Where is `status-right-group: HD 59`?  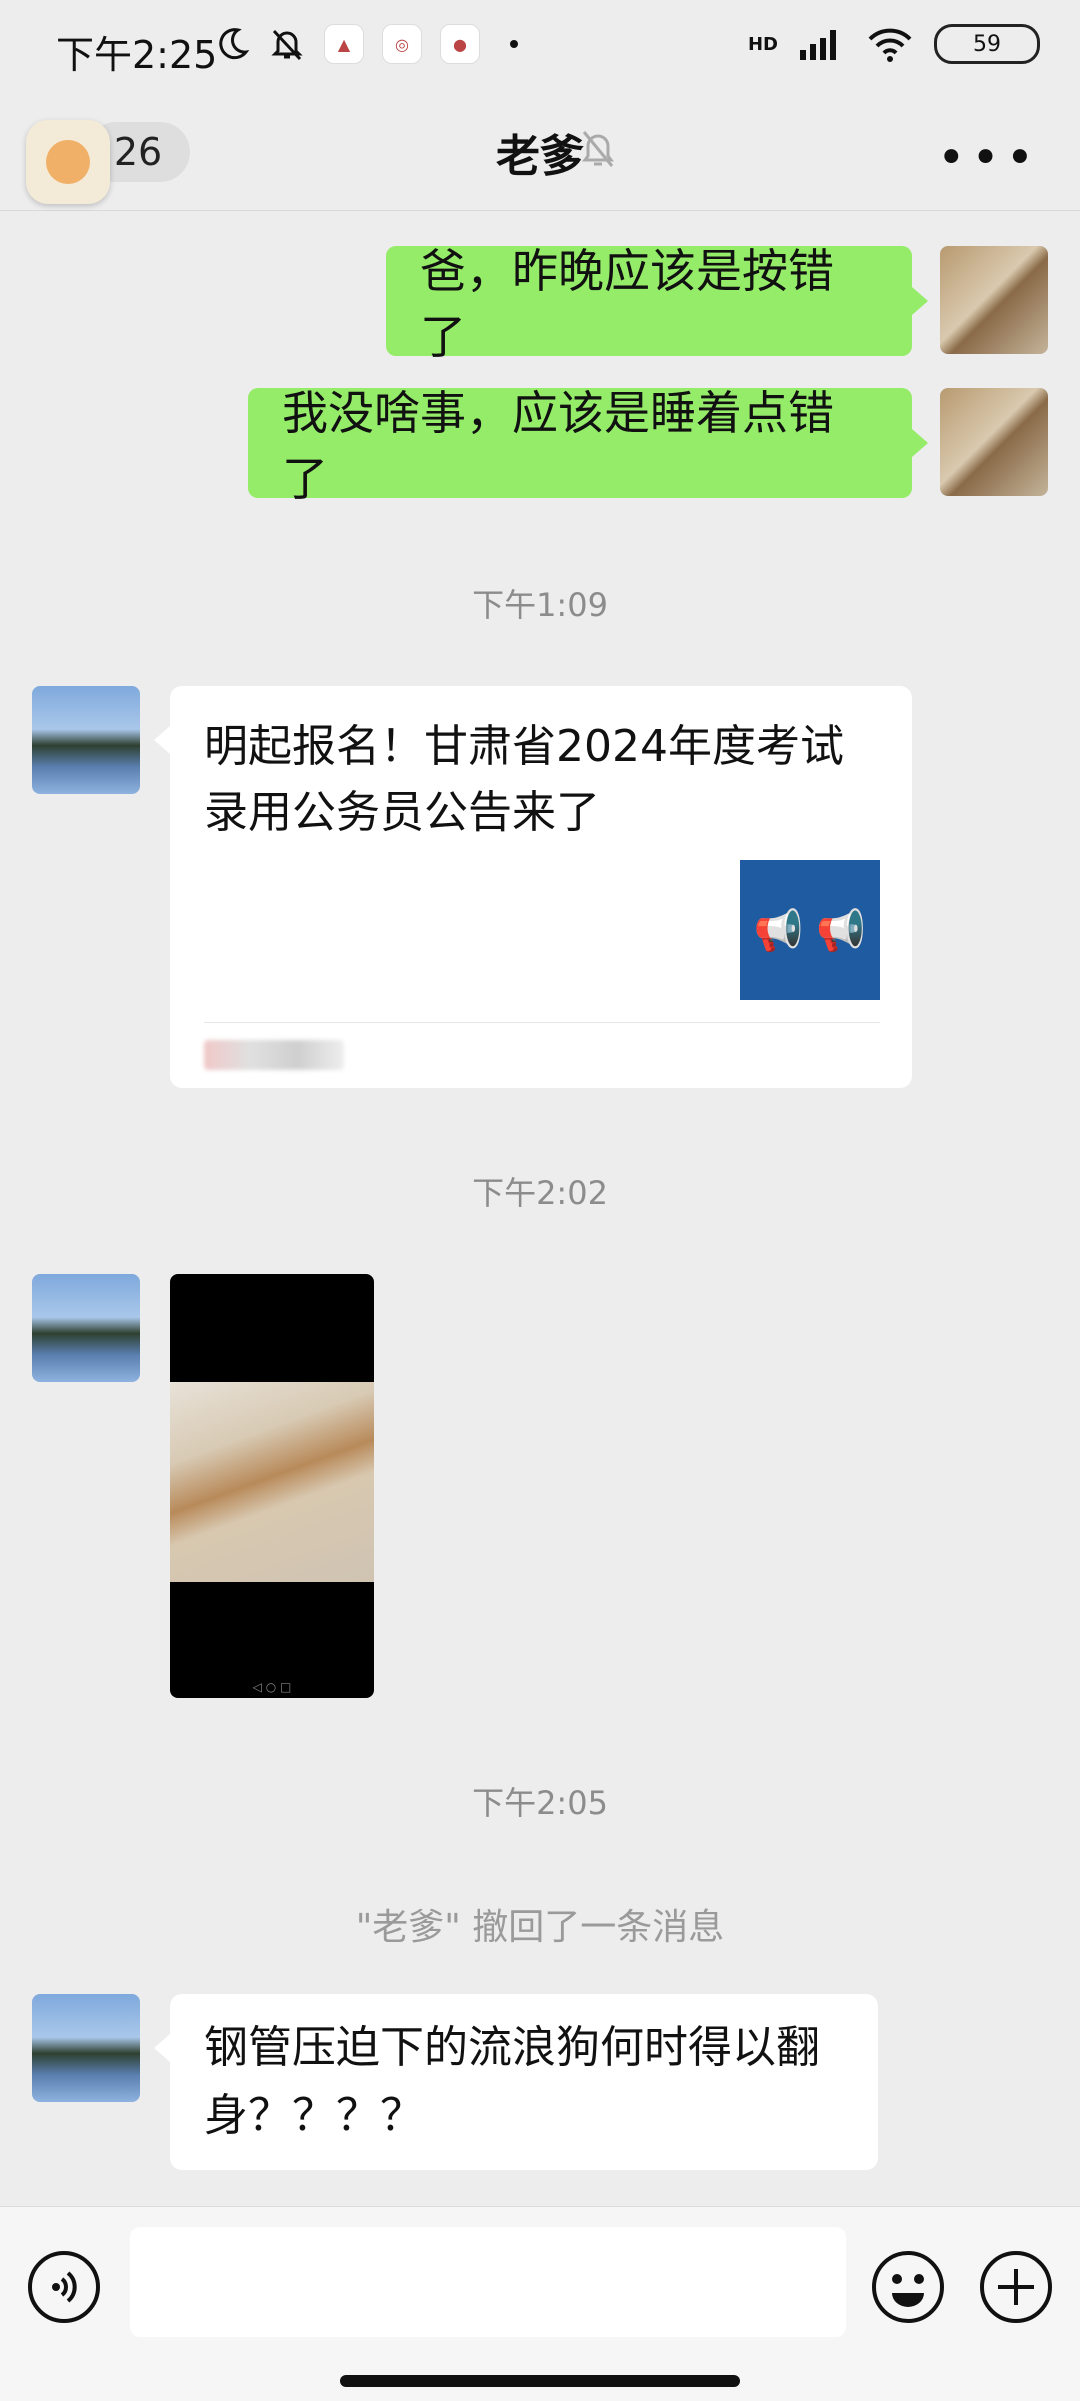 status-right-group: HD 59 is located at coordinates (894, 44).